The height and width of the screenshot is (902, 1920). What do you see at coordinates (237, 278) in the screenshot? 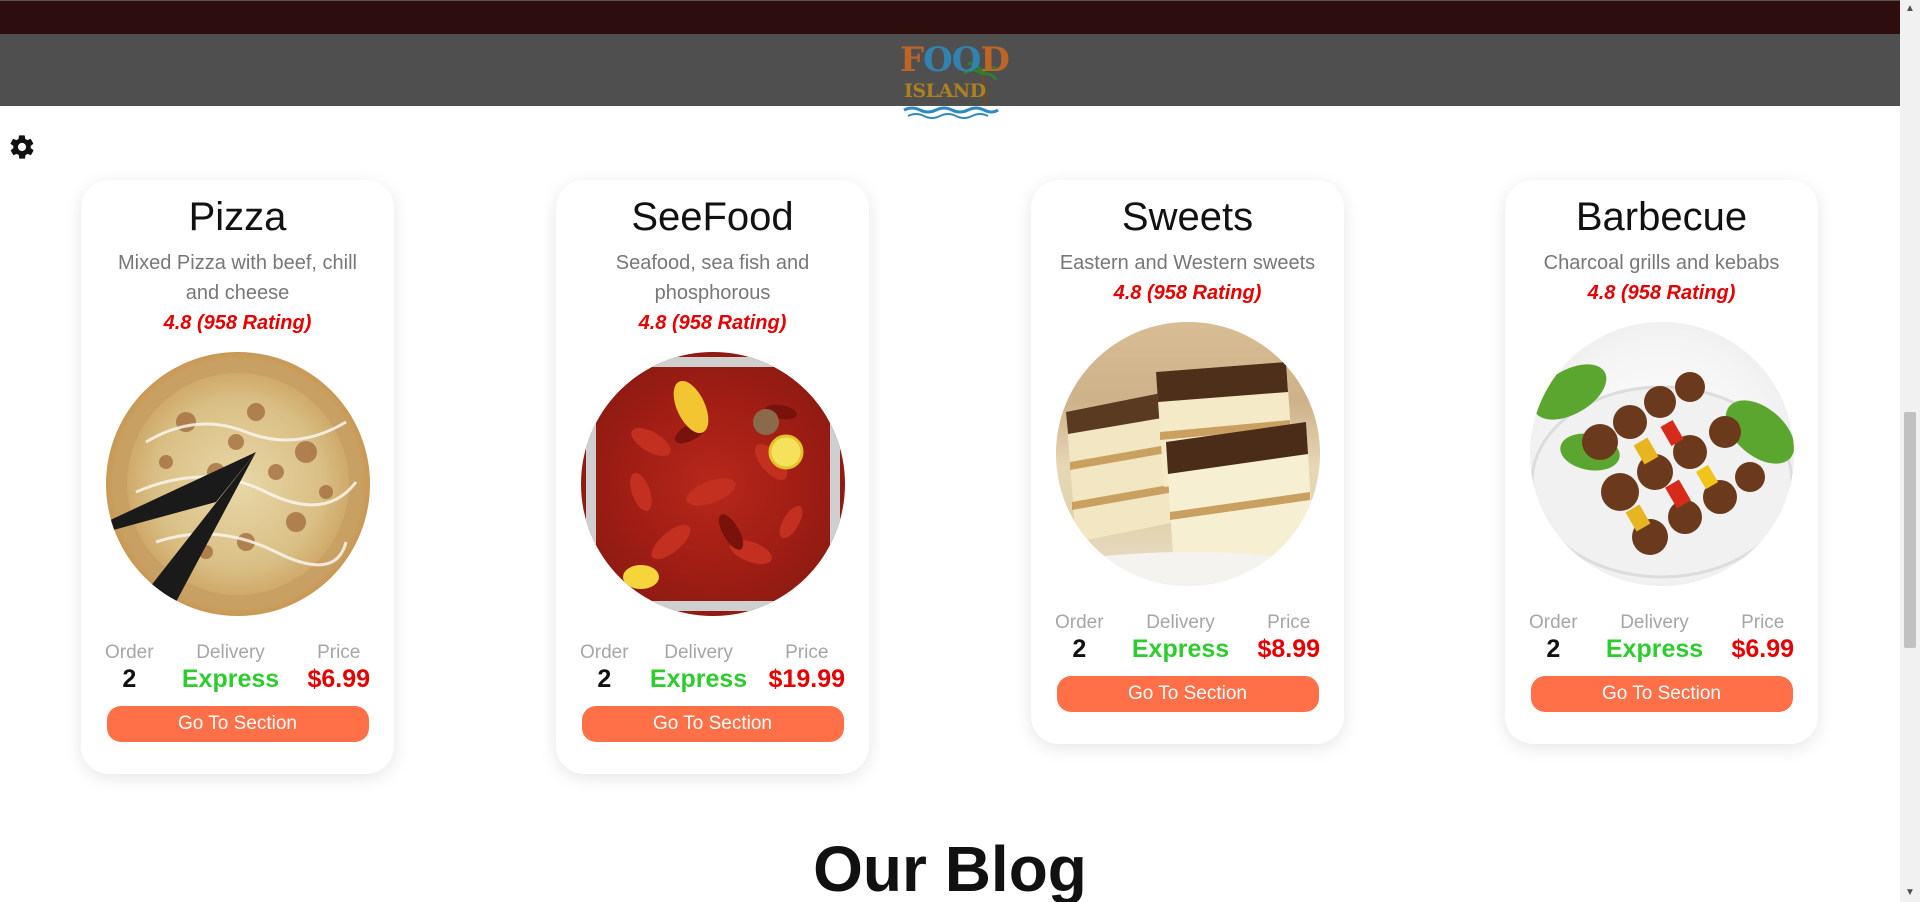
I see `card-description: Mixed Pizza with beef, chill and cheese` at bounding box center [237, 278].